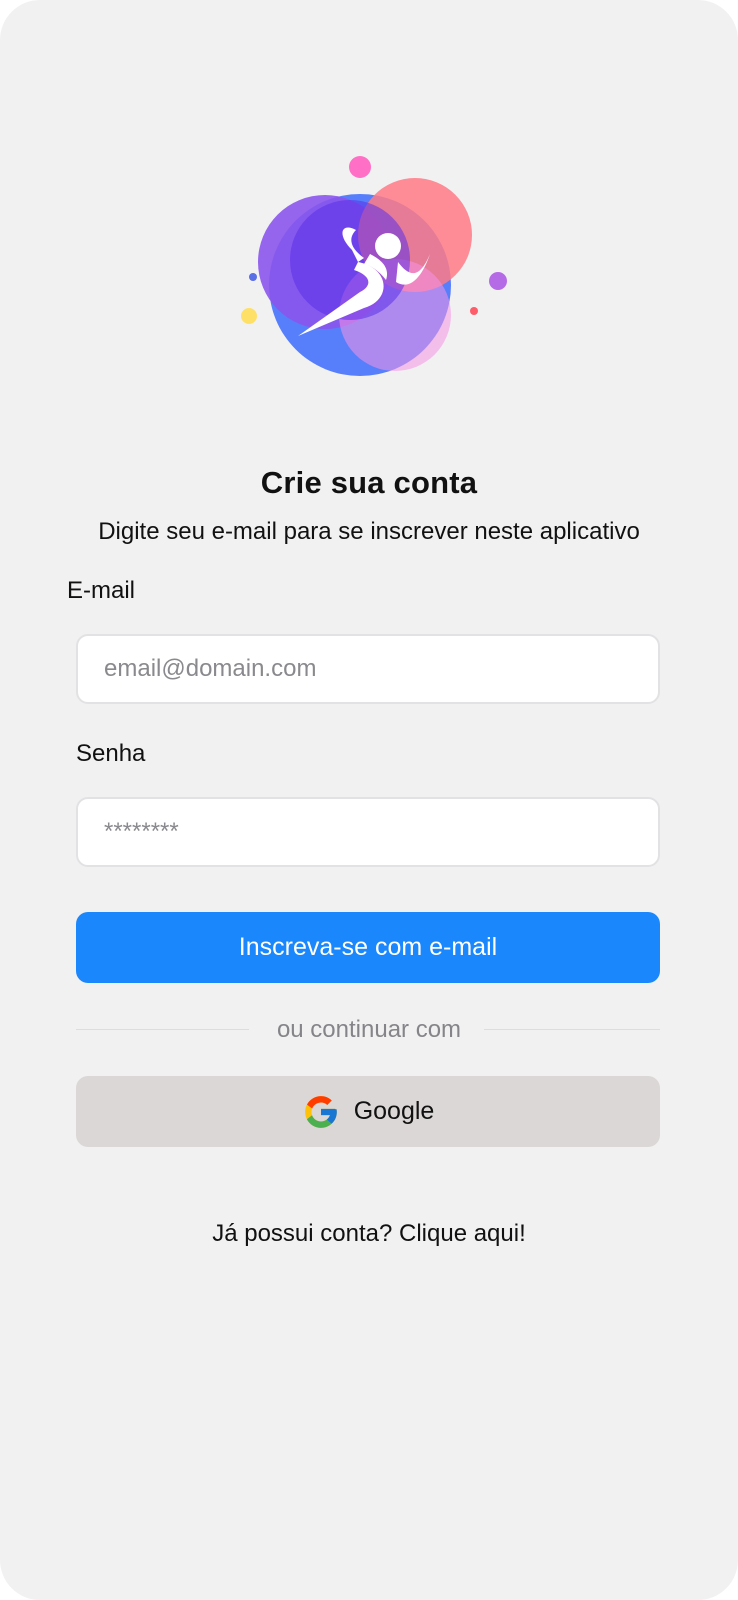 Image resolution: width=738 pixels, height=1600 pixels. What do you see at coordinates (369, 482) in the screenshot?
I see `page-title: Crie sua conta` at bounding box center [369, 482].